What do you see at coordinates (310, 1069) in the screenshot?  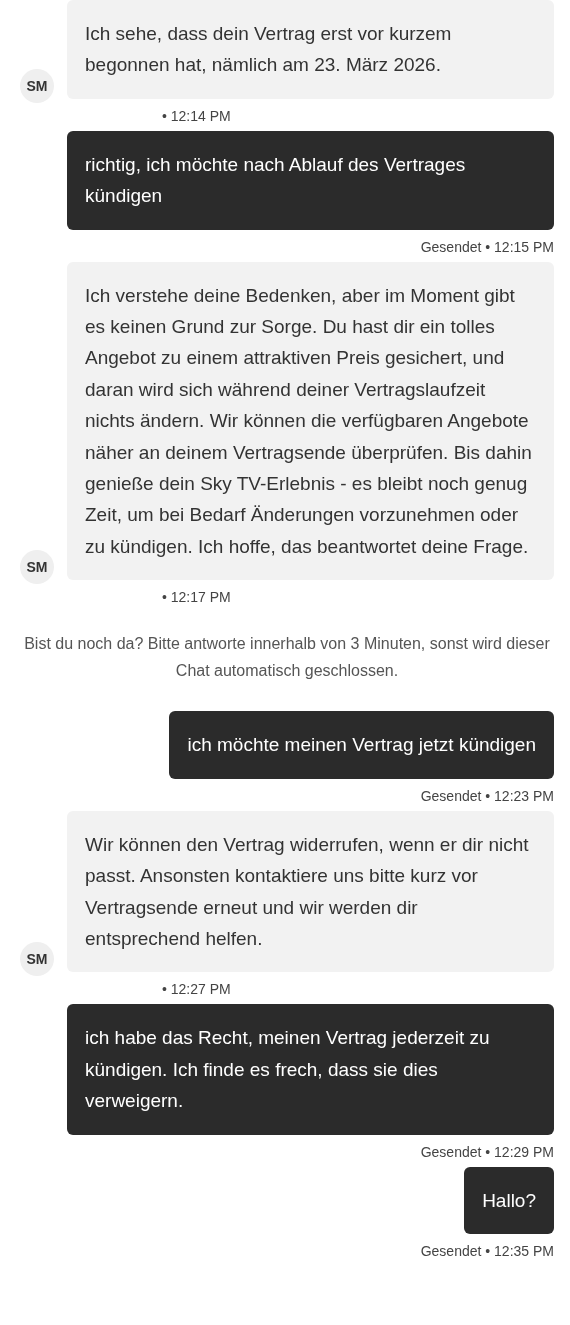 I see `user-message: ich habe das Recht, meinen Vertrag jederzeit zu kündigen. Ich finde es frech, dass sie dies verweigern.` at bounding box center [310, 1069].